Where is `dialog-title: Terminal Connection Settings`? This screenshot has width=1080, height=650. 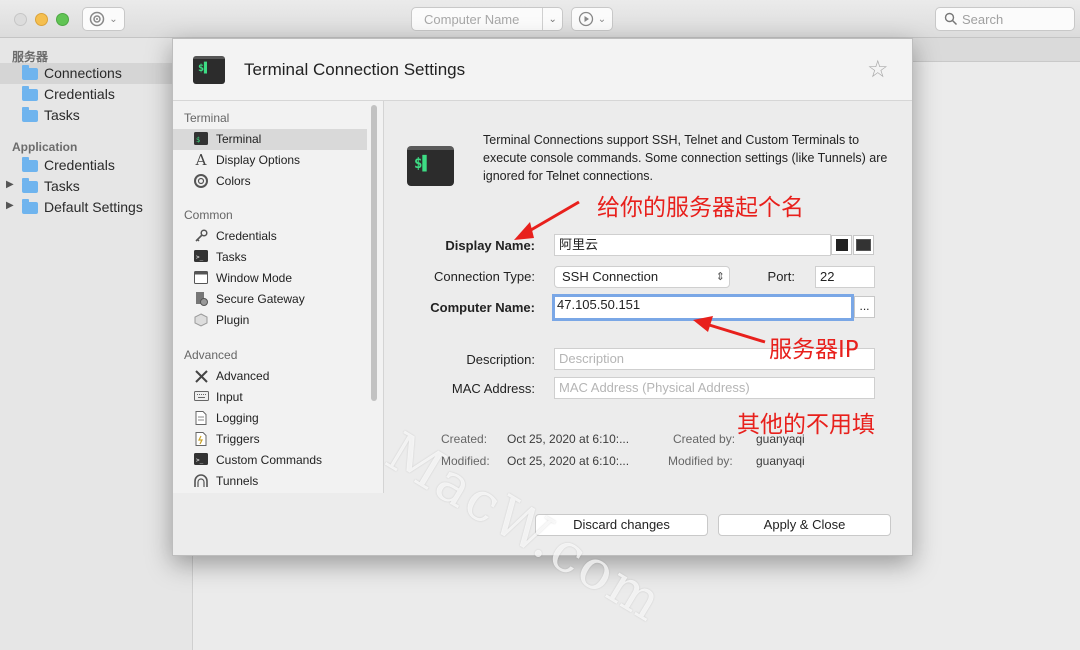 dialog-title: Terminal Connection Settings is located at coordinates (355, 69).